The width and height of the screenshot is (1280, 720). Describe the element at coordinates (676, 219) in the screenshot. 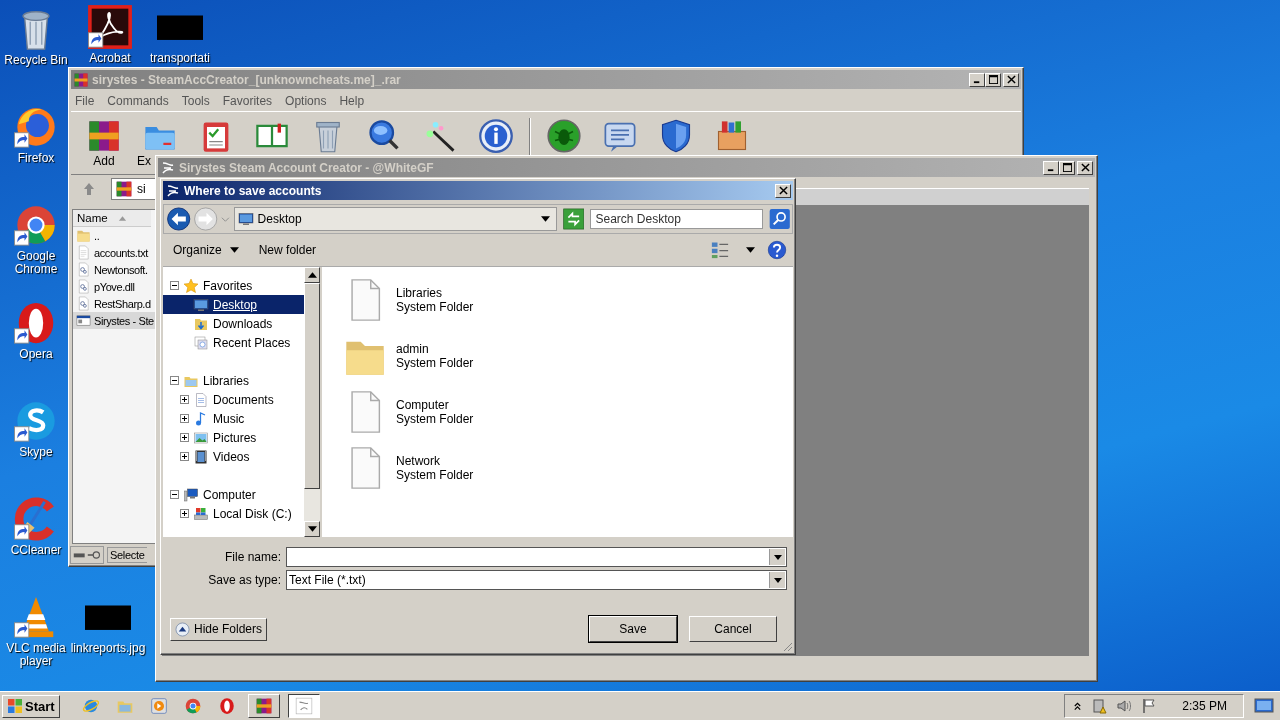

I see `search-field: Search Desktop` at that location.